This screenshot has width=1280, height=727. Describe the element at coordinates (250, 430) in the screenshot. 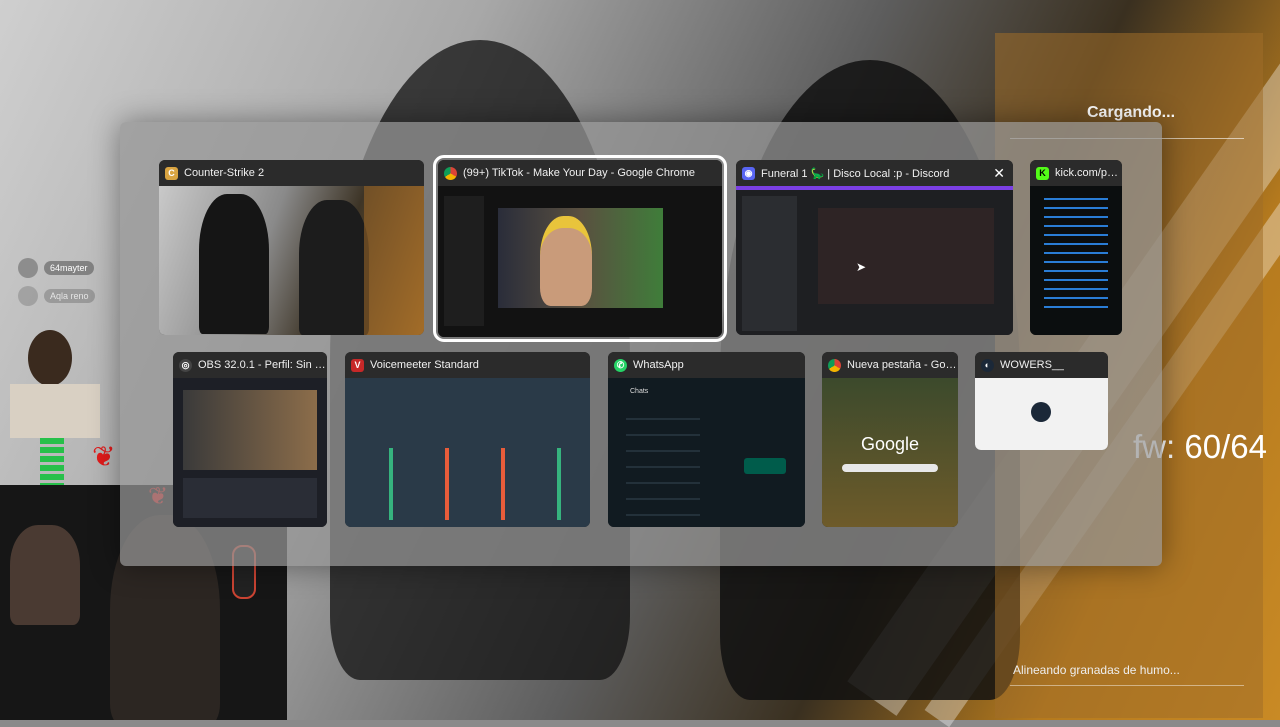

I see `obs-canvas-shape` at that location.